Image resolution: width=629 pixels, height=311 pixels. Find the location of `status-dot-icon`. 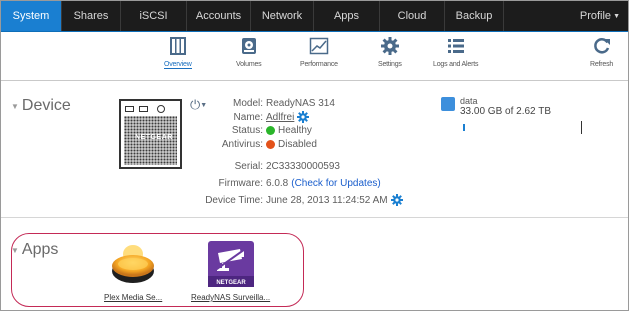

status-dot-icon is located at coordinates (270, 130).